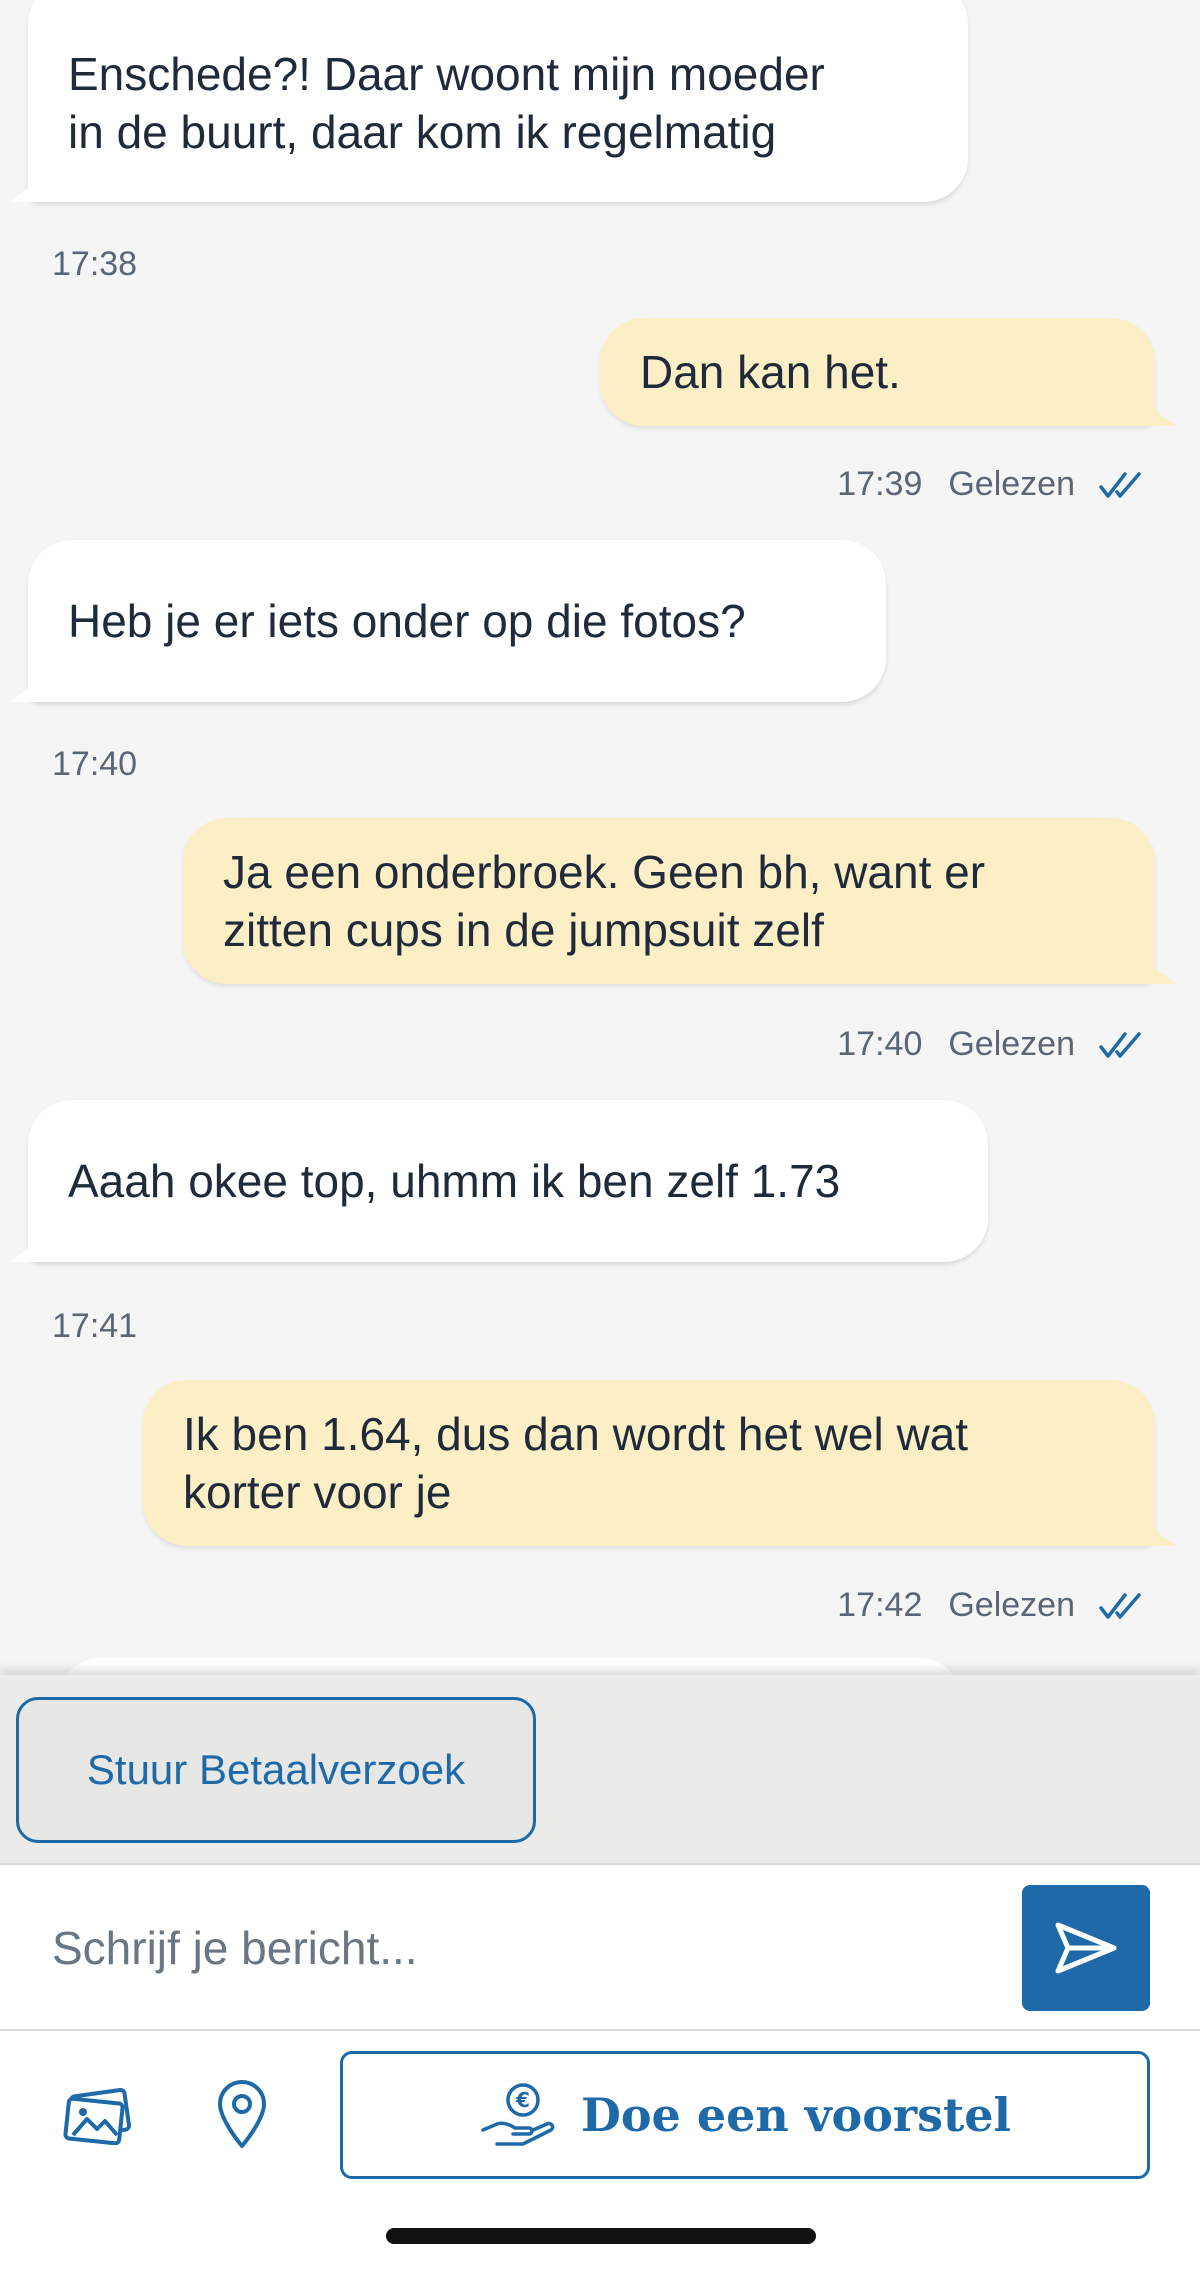 The image size is (1200, 2291). Describe the element at coordinates (502, 1948) in the screenshot. I see `message-input` at that location.